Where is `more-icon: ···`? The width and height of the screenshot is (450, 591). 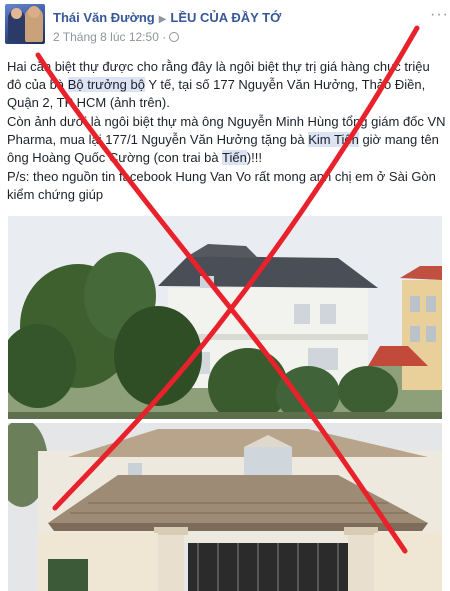 more-icon: ··· is located at coordinates (439, 15).